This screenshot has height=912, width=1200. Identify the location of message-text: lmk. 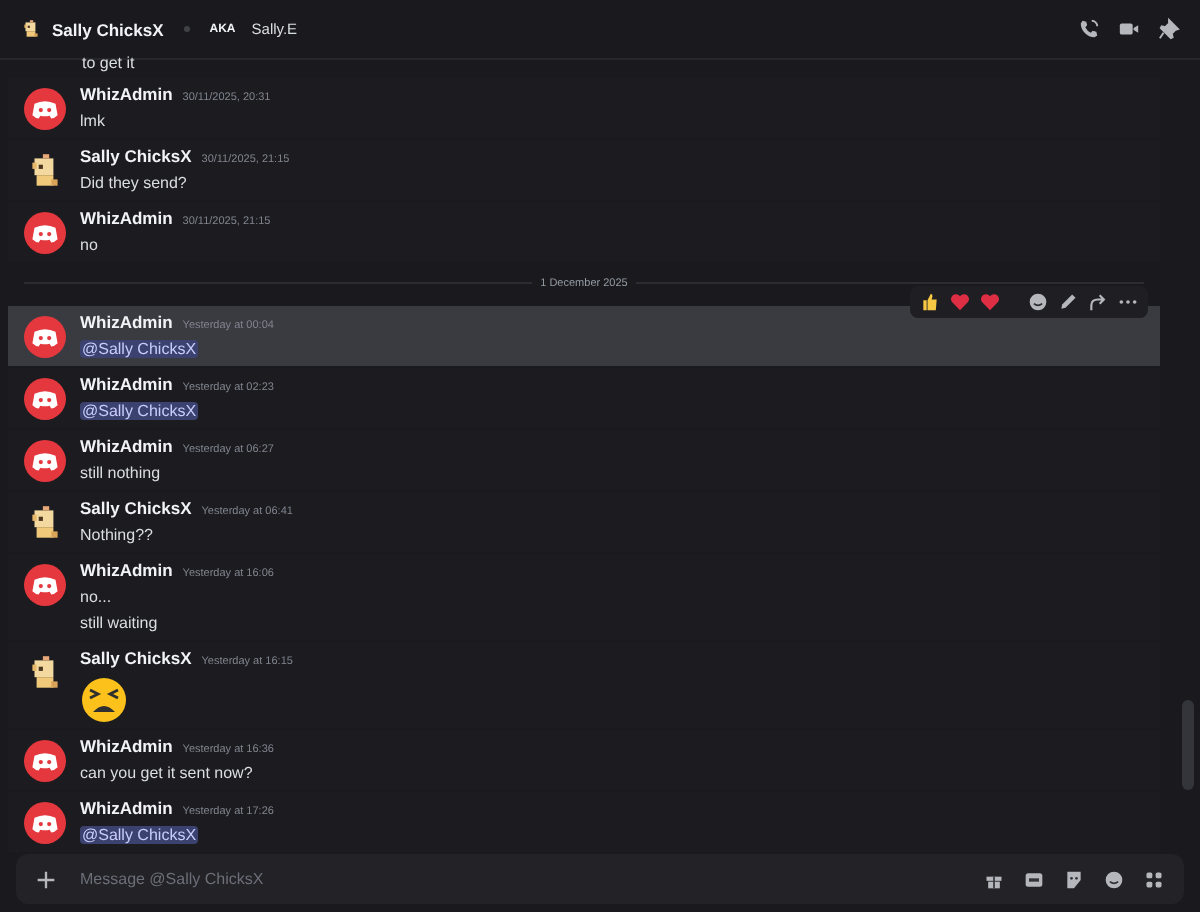
(93, 122).